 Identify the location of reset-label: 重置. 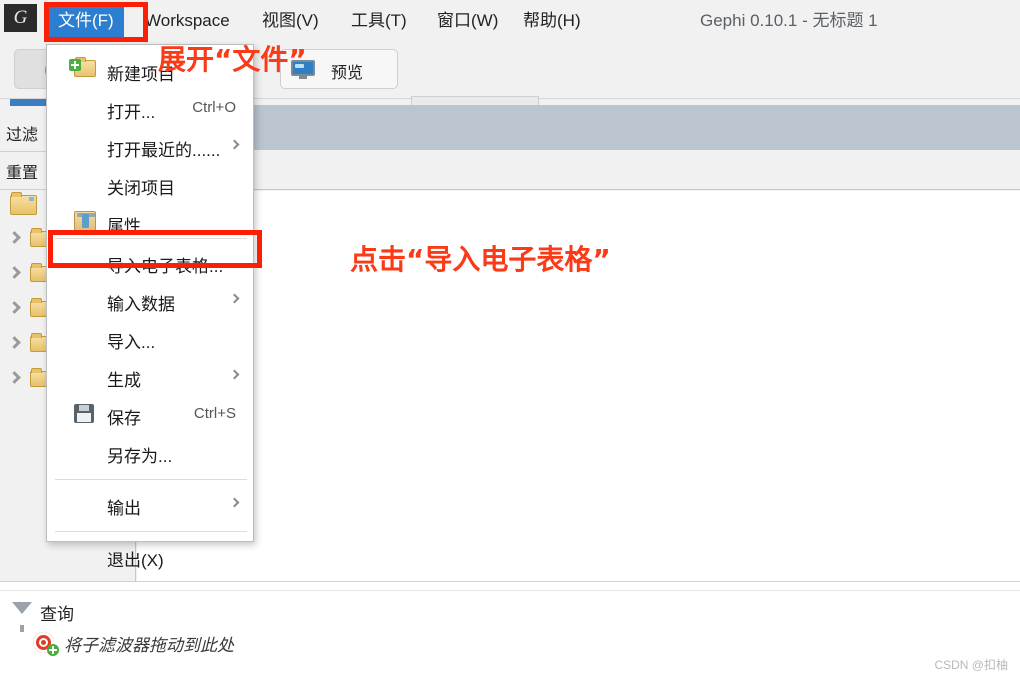
(22, 171).